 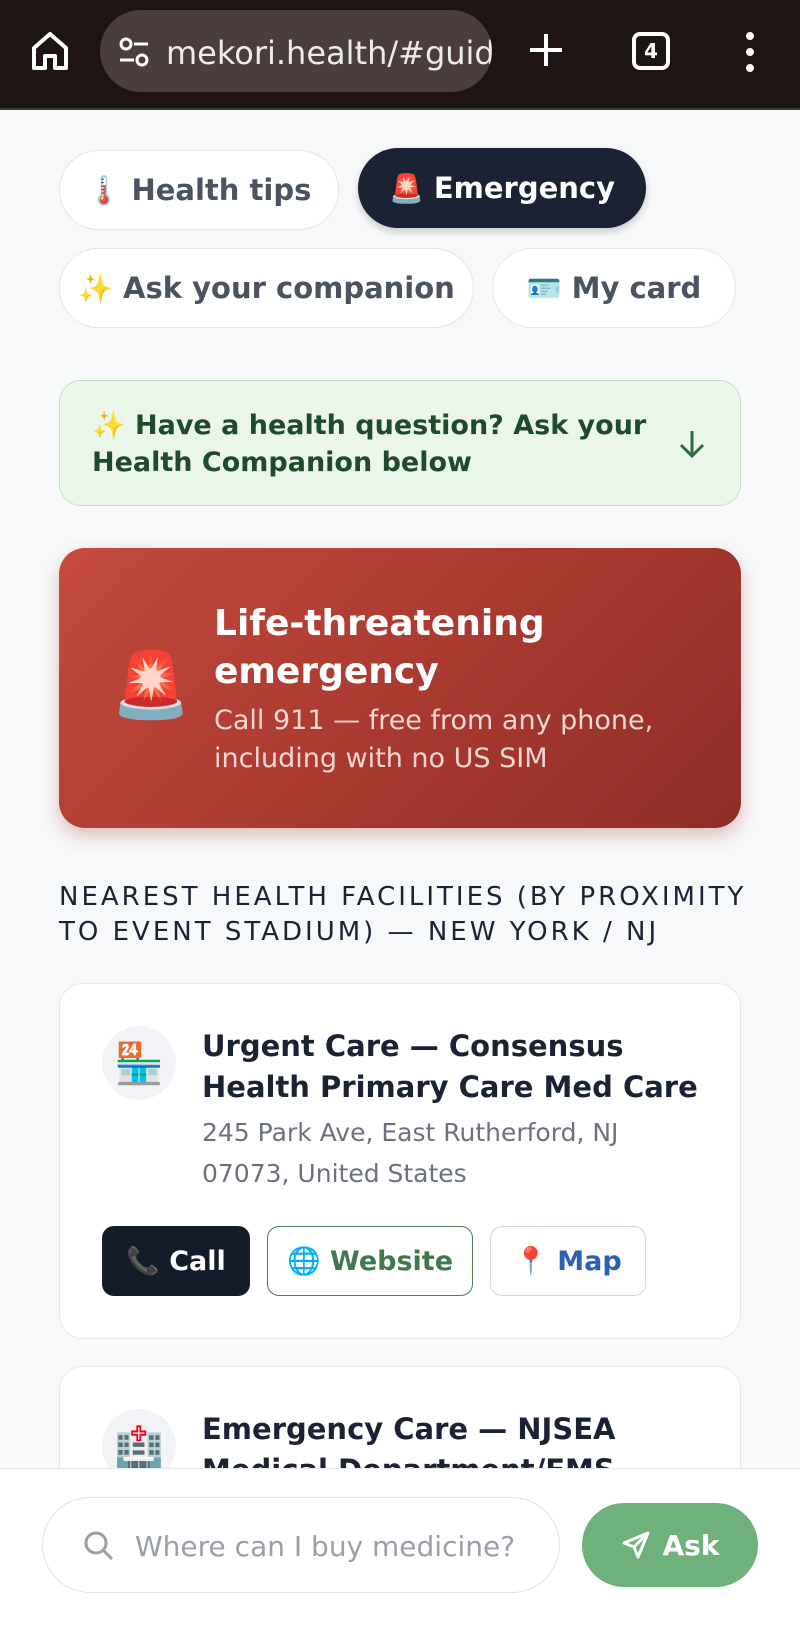 What do you see at coordinates (221, 190) in the screenshot?
I see `tab-health-tips-label: Health tips` at bounding box center [221, 190].